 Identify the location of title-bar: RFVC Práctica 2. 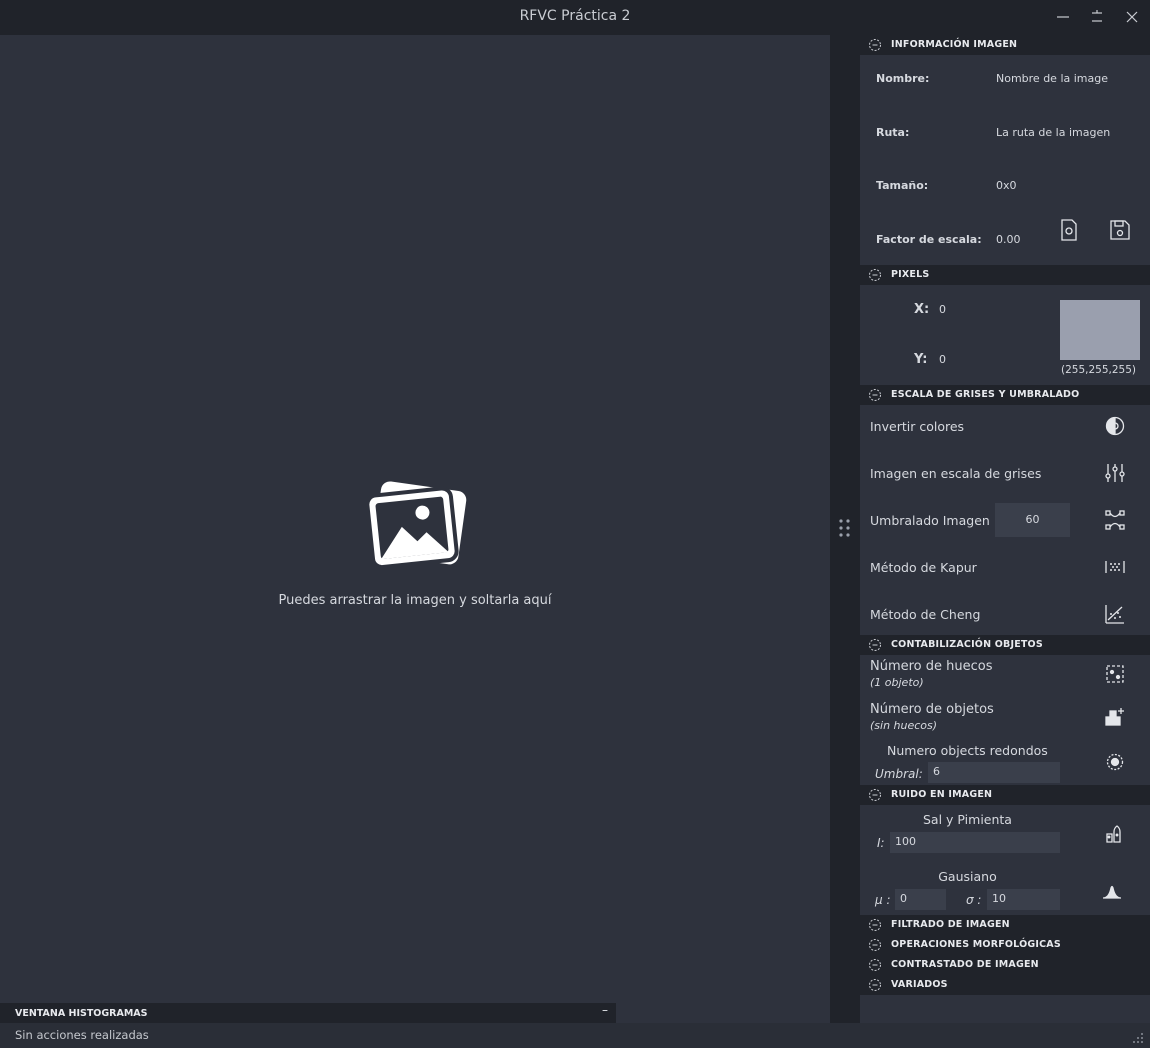
(575, 17).